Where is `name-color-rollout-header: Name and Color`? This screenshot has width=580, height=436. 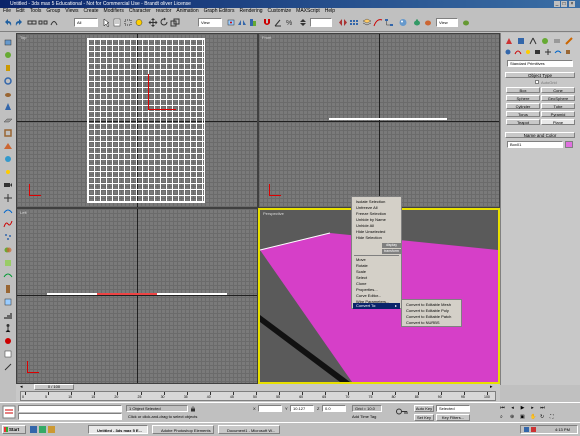
name-color-rollout-header: Name and Color is located at coordinates (540, 135).